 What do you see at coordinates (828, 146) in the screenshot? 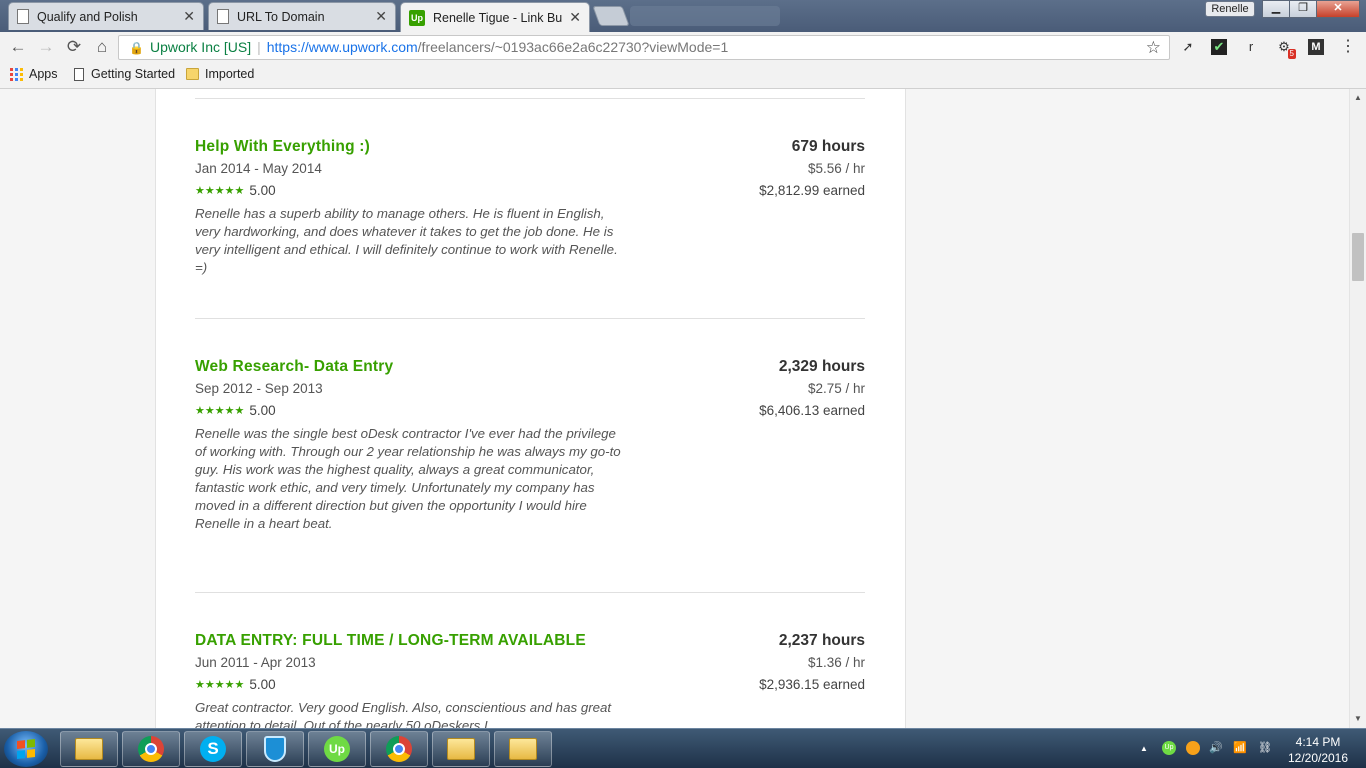
I see `job-hours: 679 hours` at bounding box center [828, 146].